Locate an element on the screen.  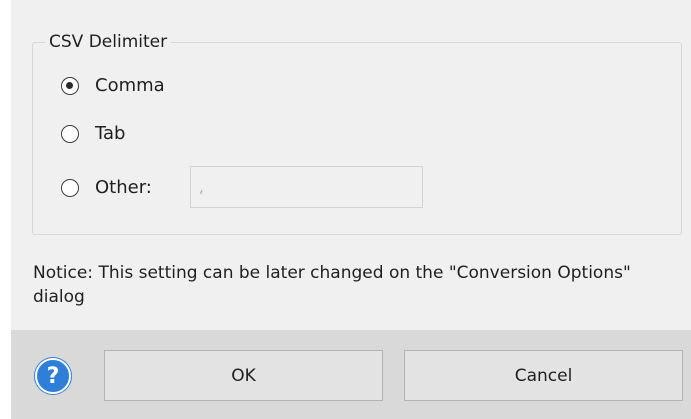
tab-label: Tab is located at coordinates (110, 134).